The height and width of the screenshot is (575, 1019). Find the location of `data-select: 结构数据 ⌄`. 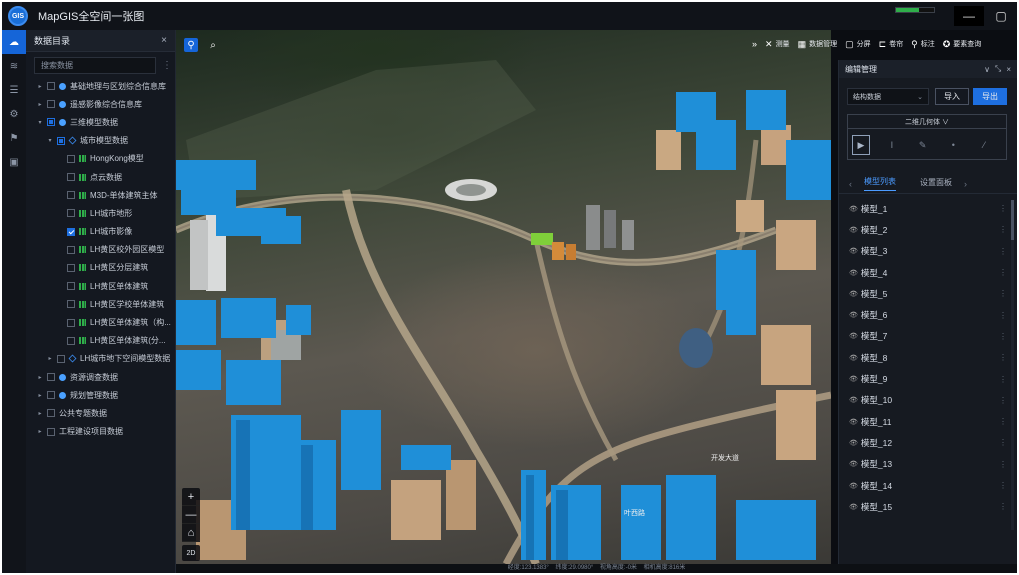

data-select: 结构数据 ⌄ is located at coordinates (888, 96).